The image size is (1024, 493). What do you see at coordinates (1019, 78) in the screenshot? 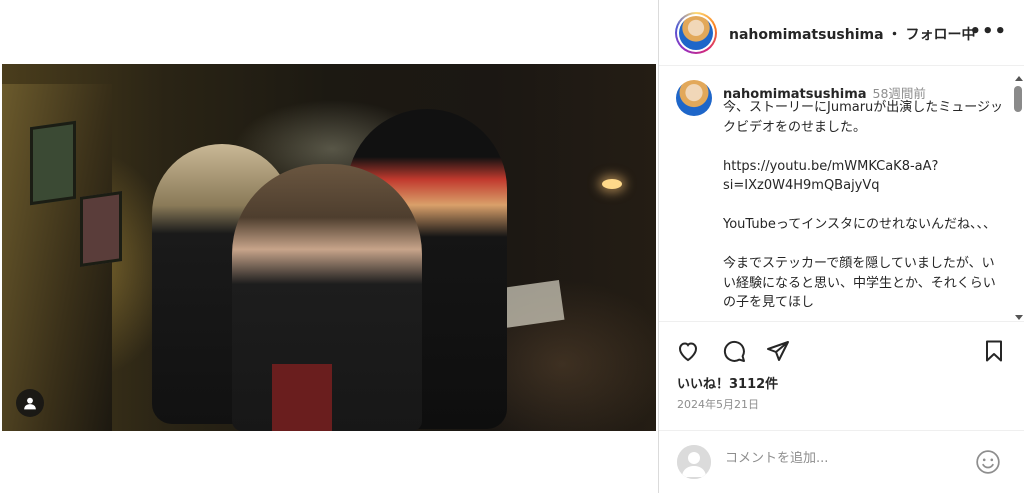
I see `scroll-up-arrow-icon` at bounding box center [1019, 78].